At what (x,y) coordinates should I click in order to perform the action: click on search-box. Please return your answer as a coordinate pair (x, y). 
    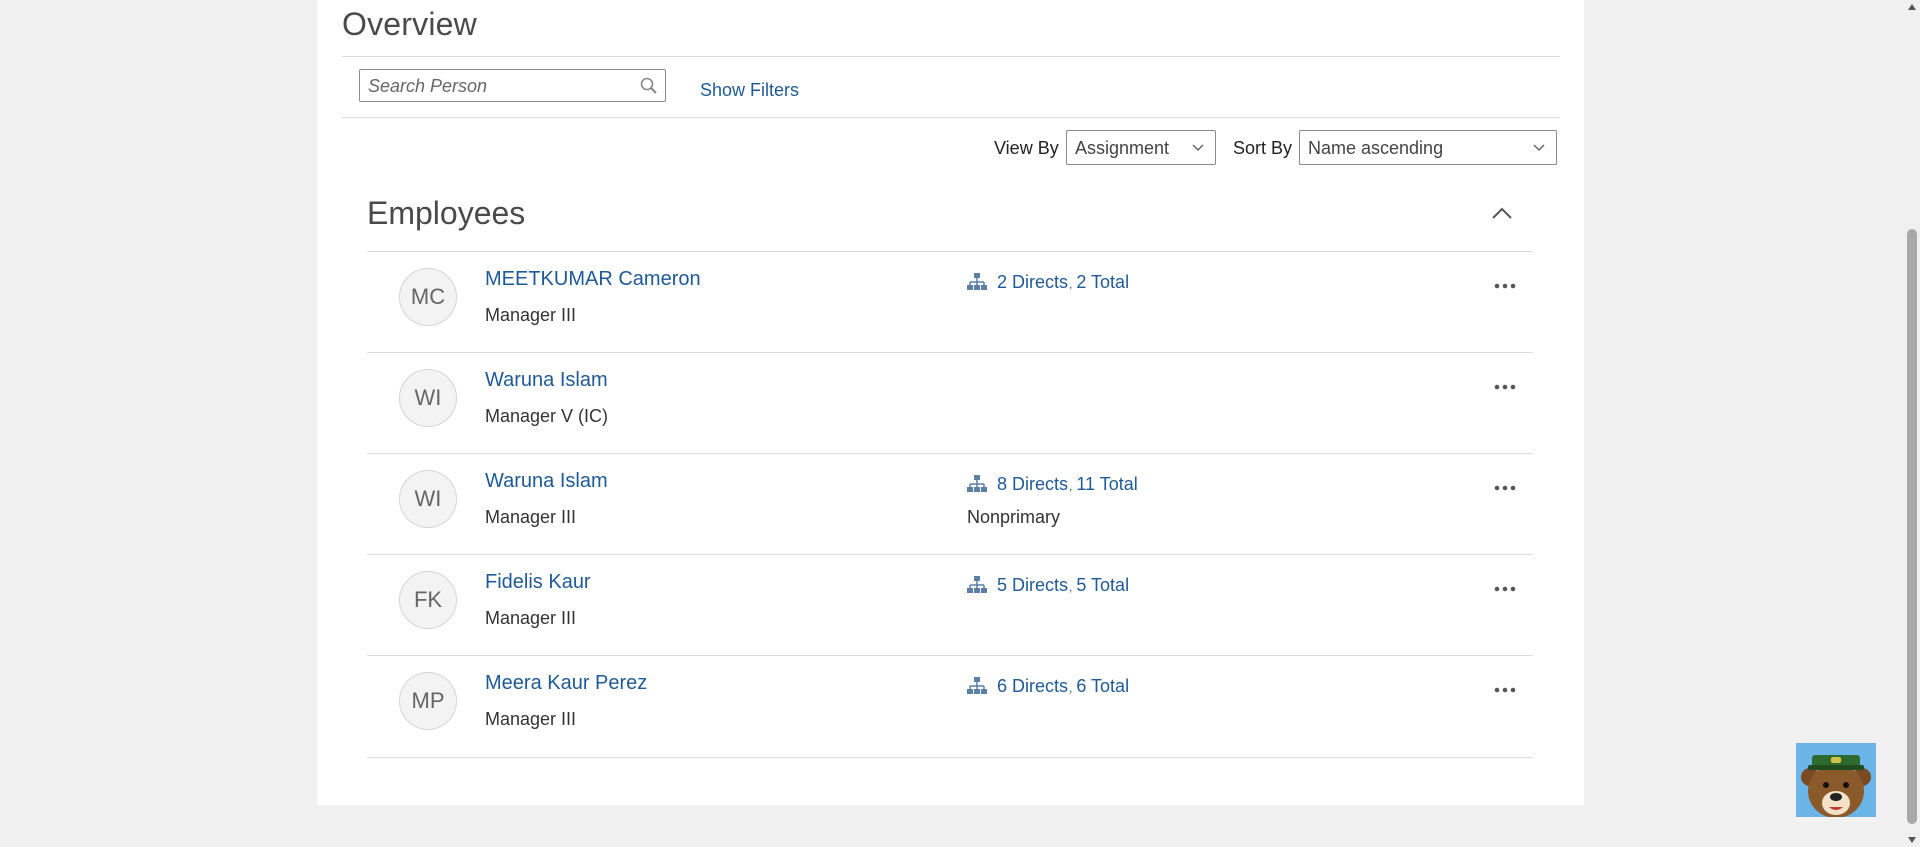
    Looking at the image, I should click on (512, 85).